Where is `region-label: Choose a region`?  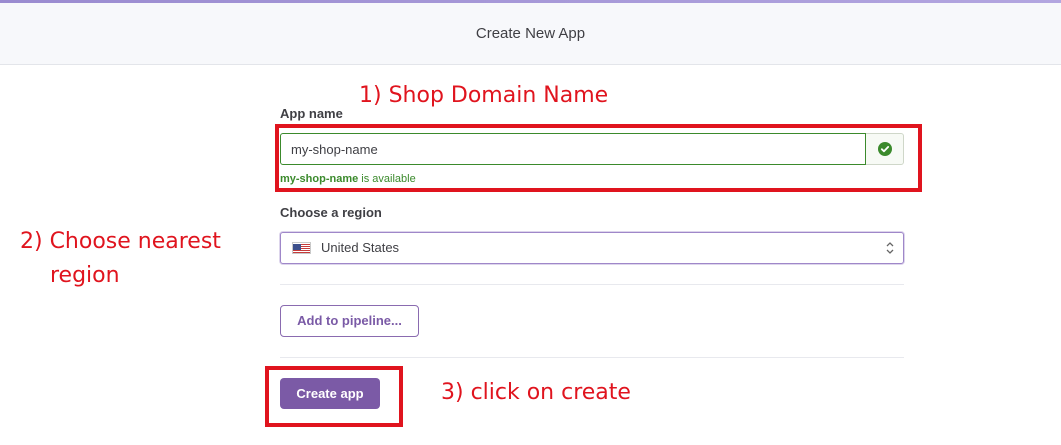
region-label: Choose a region is located at coordinates (331, 212).